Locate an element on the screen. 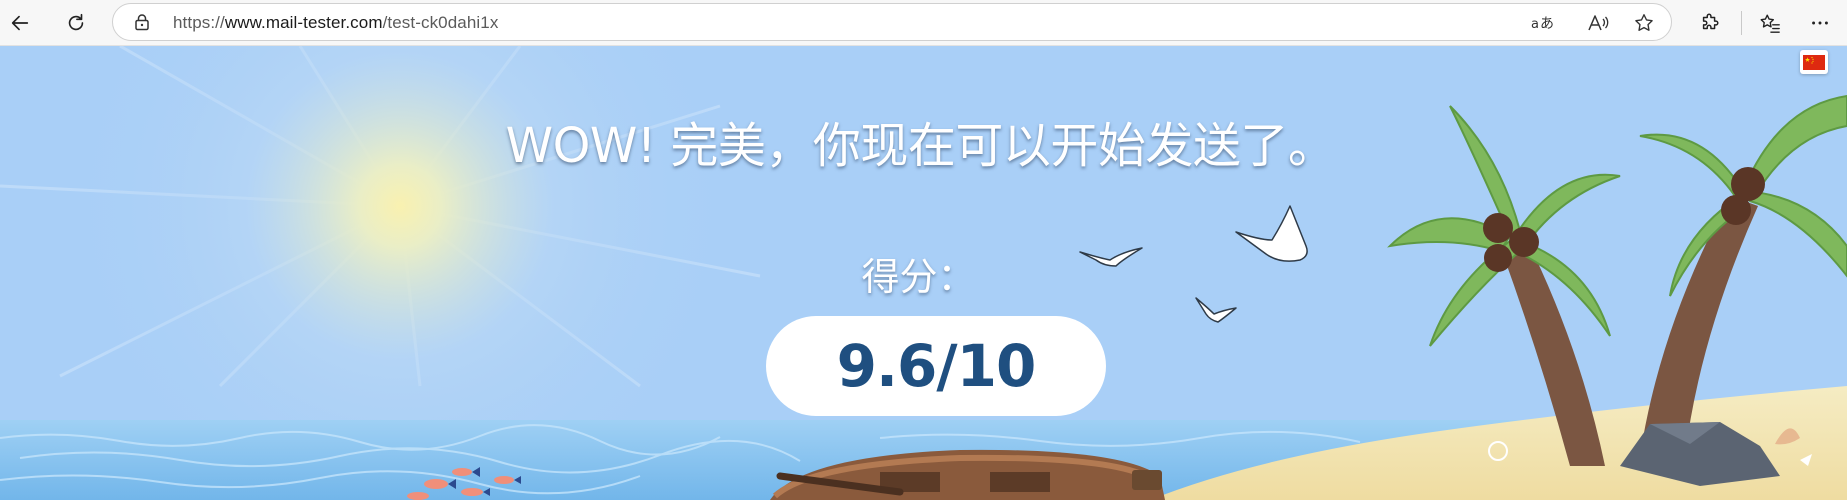  refresh-button is located at coordinates (76, 23).